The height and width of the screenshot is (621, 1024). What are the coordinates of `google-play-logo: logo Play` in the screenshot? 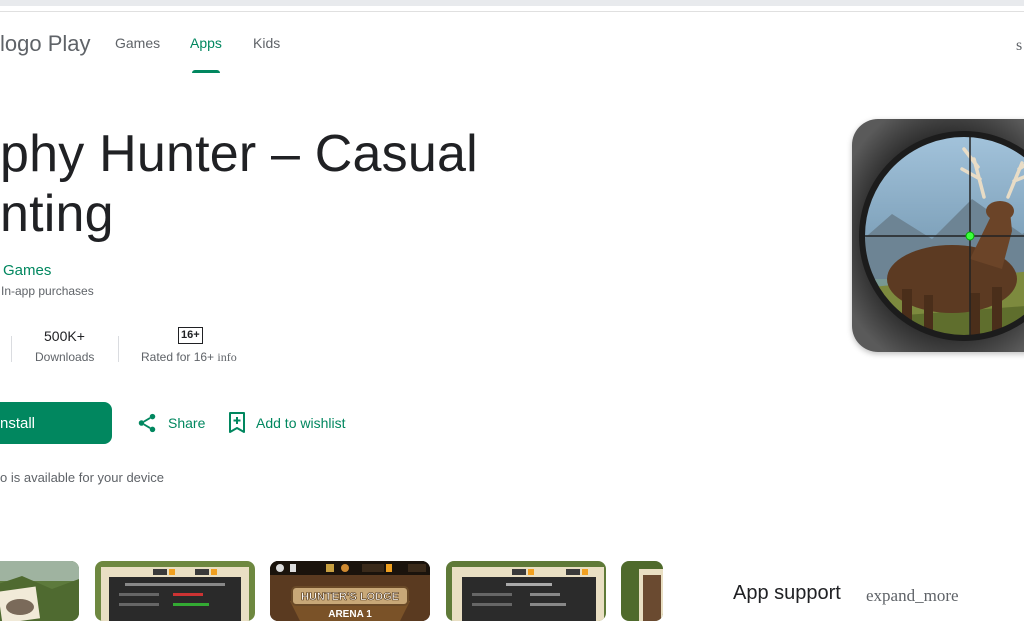 It's located at (45, 44).